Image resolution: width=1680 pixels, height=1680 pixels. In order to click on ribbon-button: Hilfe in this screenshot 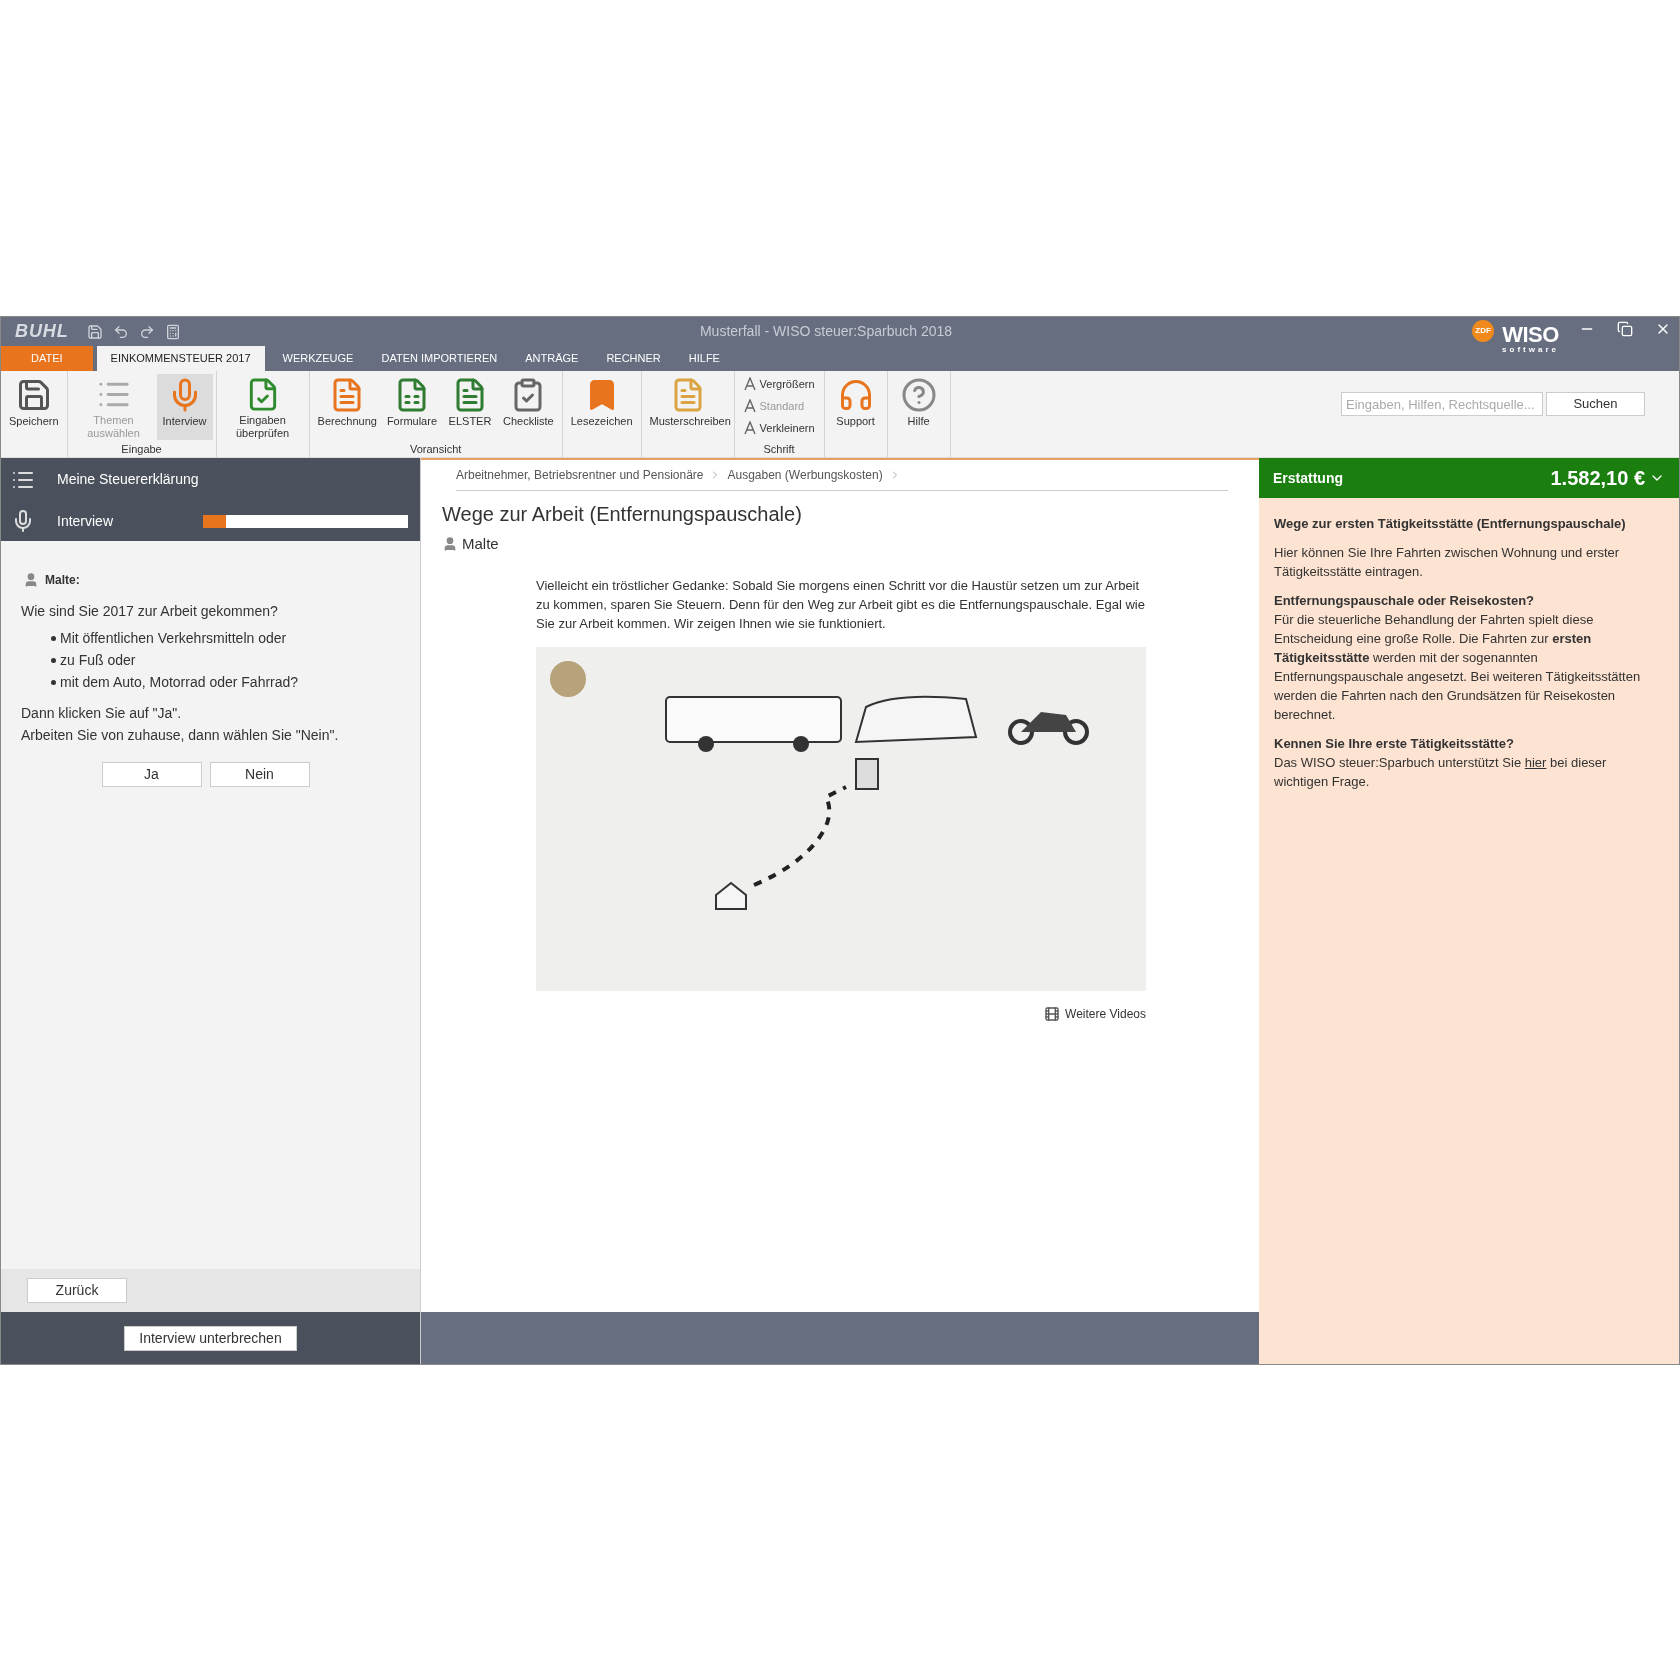, I will do `click(918, 407)`.